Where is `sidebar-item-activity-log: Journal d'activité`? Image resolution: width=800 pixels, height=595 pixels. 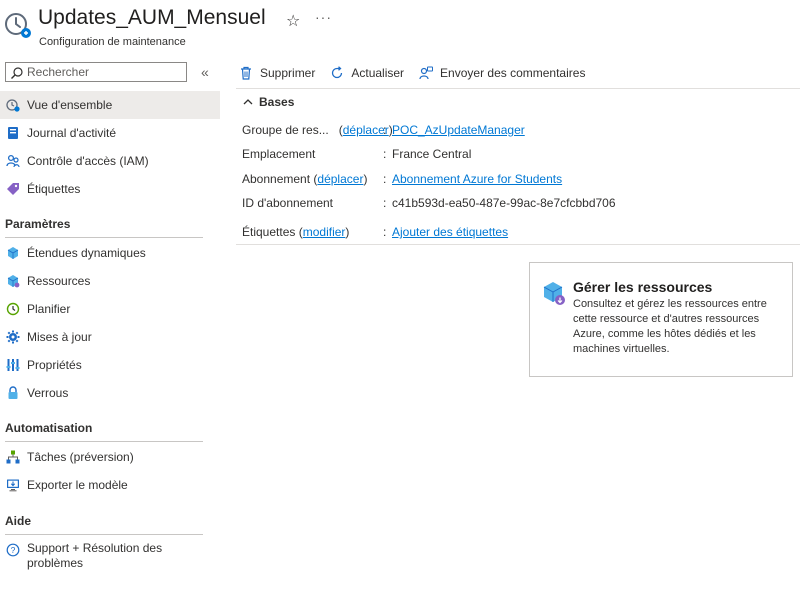 sidebar-item-activity-log: Journal d'activité is located at coordinates (110, 133).